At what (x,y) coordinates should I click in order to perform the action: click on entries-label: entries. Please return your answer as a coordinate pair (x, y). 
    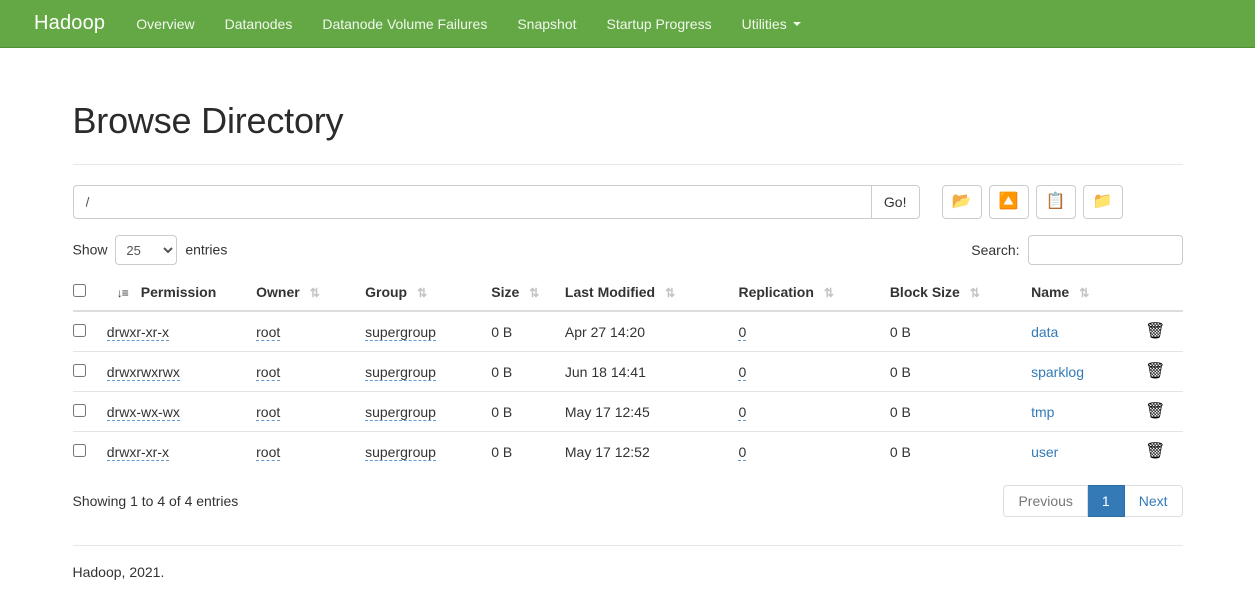
    Looking at the image, I should click on (206, 249).